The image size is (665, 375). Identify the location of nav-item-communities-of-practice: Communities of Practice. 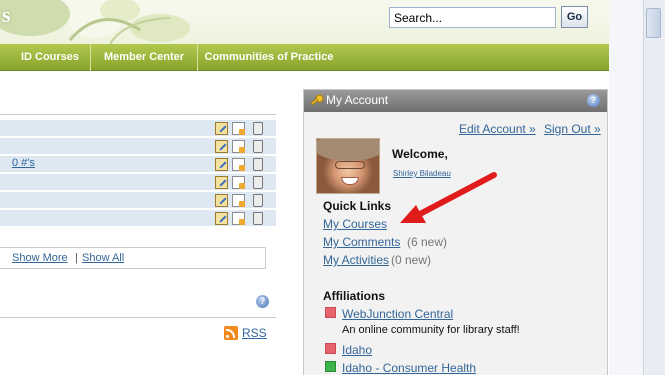
(269, 57).